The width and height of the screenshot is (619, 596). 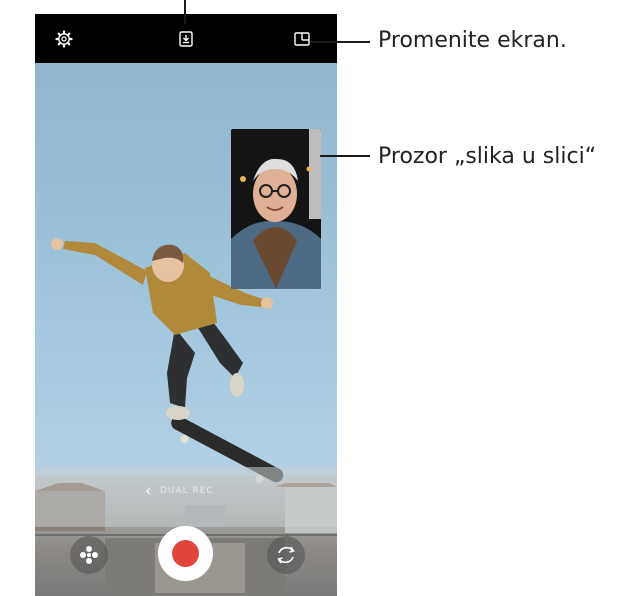 I want to click on mode-label: DUAL REC, so click(x=187, y=491).